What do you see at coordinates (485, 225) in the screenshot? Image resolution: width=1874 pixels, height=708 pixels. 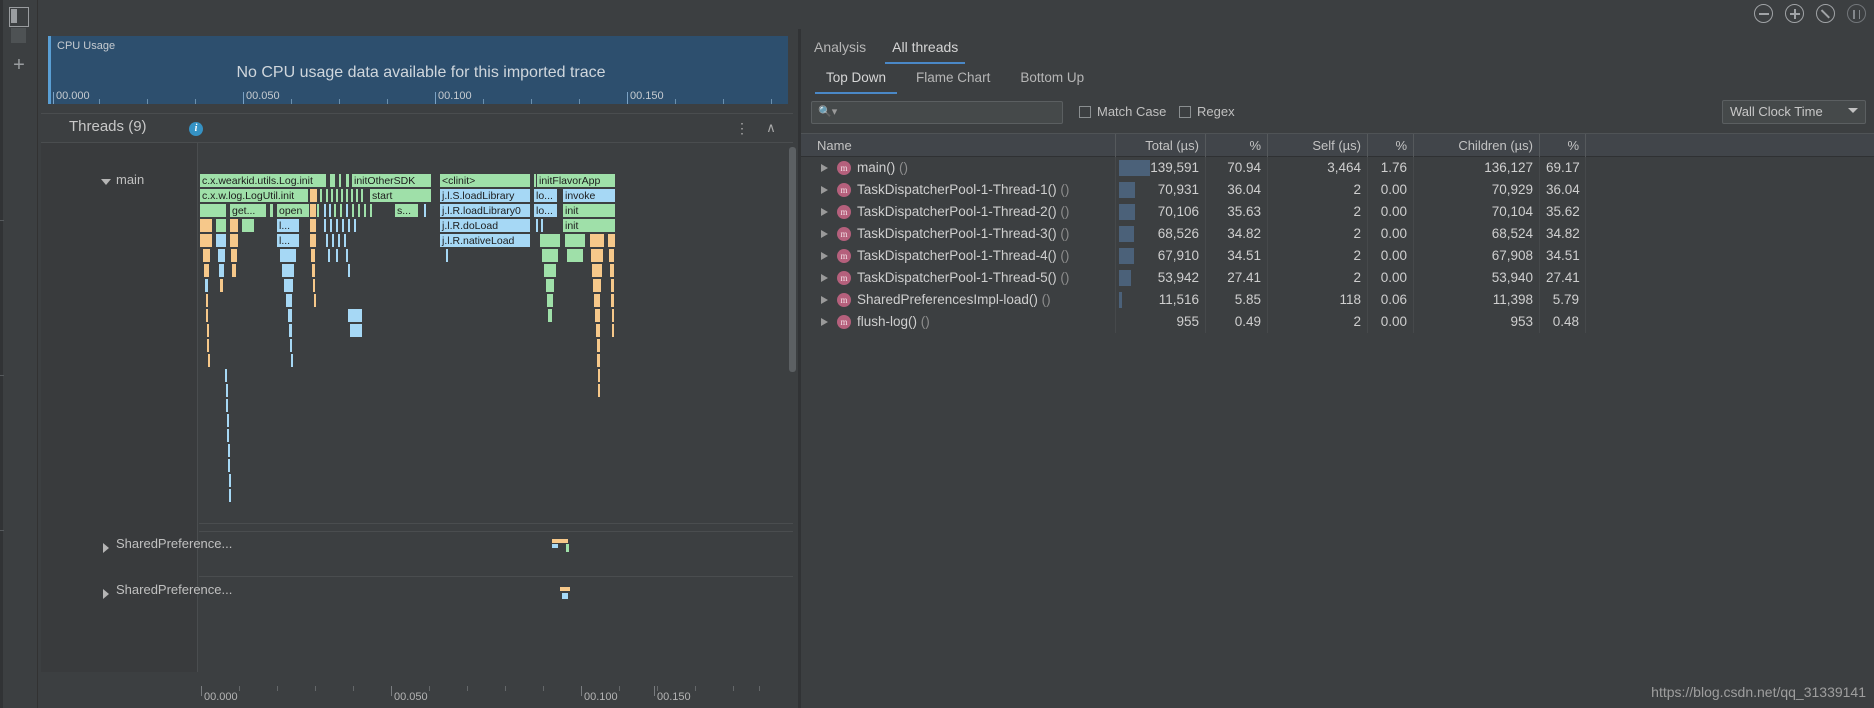 I see `flame-bar: j.l.R.doLoad` at bounding box center [485, 225].